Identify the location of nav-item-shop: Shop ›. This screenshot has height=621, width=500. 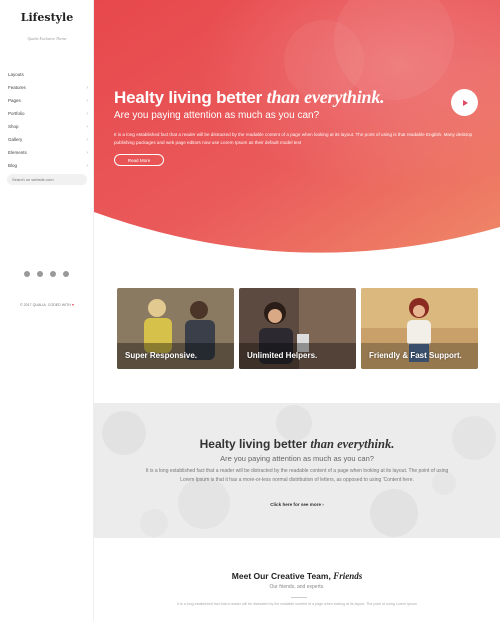
(48, 126).